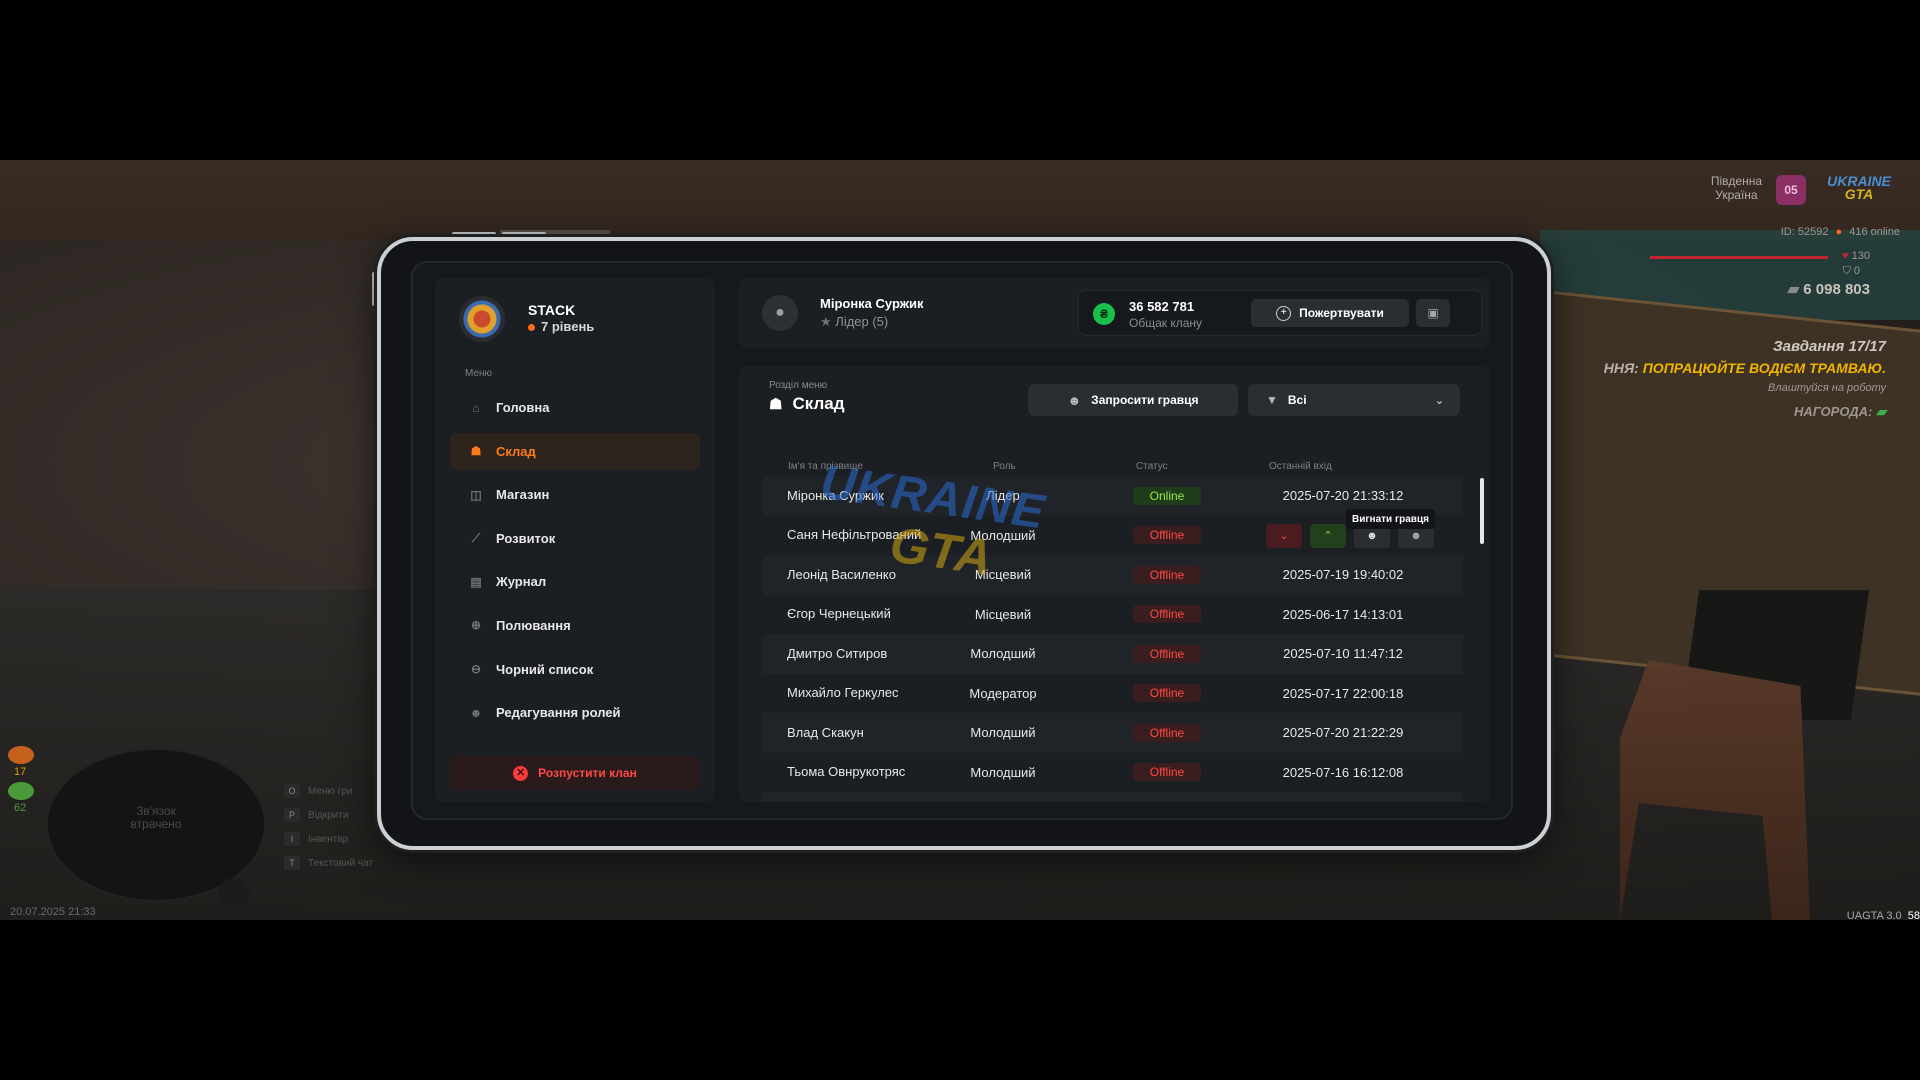 Image resolution: width=1920 pixels, height=1080 pixels. Describe the element at coordinates (1874, 915) in the screenshot. I see `game-version: UAGTA 3.0` at that location.